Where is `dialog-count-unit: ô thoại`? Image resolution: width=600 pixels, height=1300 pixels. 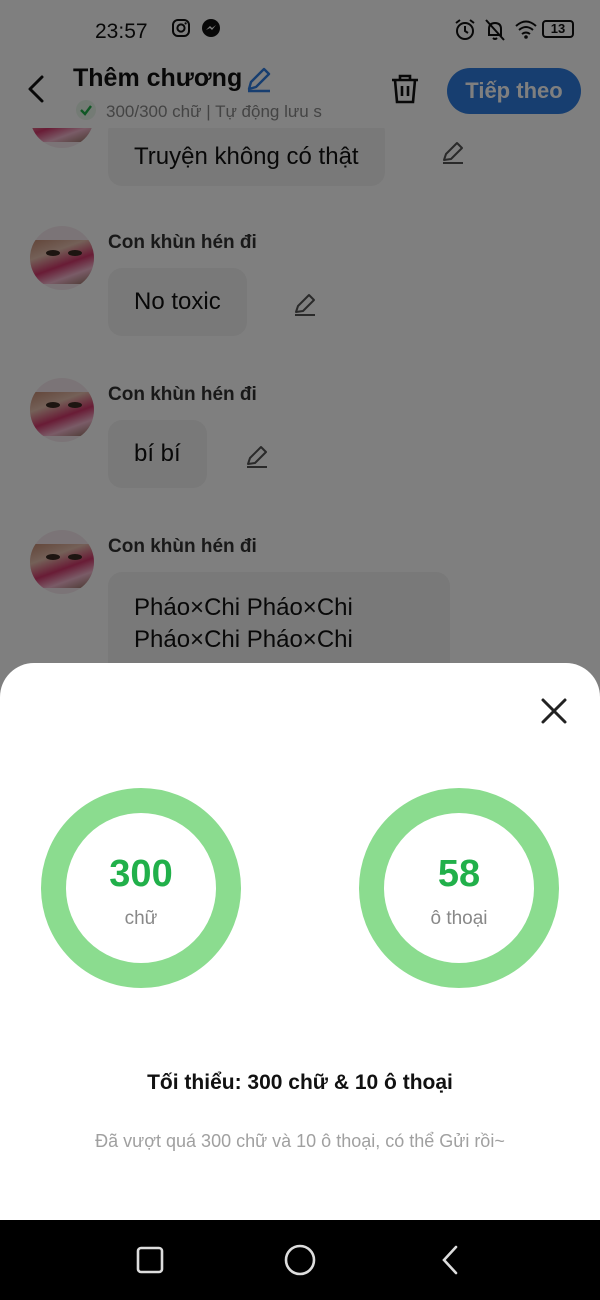
dialog-count-unit: ô thoại is located at coordinates (459, 918).